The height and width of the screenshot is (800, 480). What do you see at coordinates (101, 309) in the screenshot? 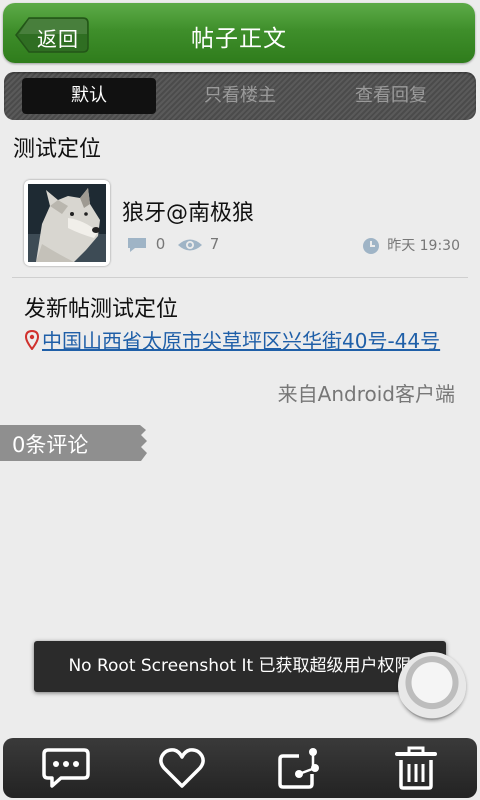
I see `post-body: 发新帖测试定位` at bounding box center [101, 309].